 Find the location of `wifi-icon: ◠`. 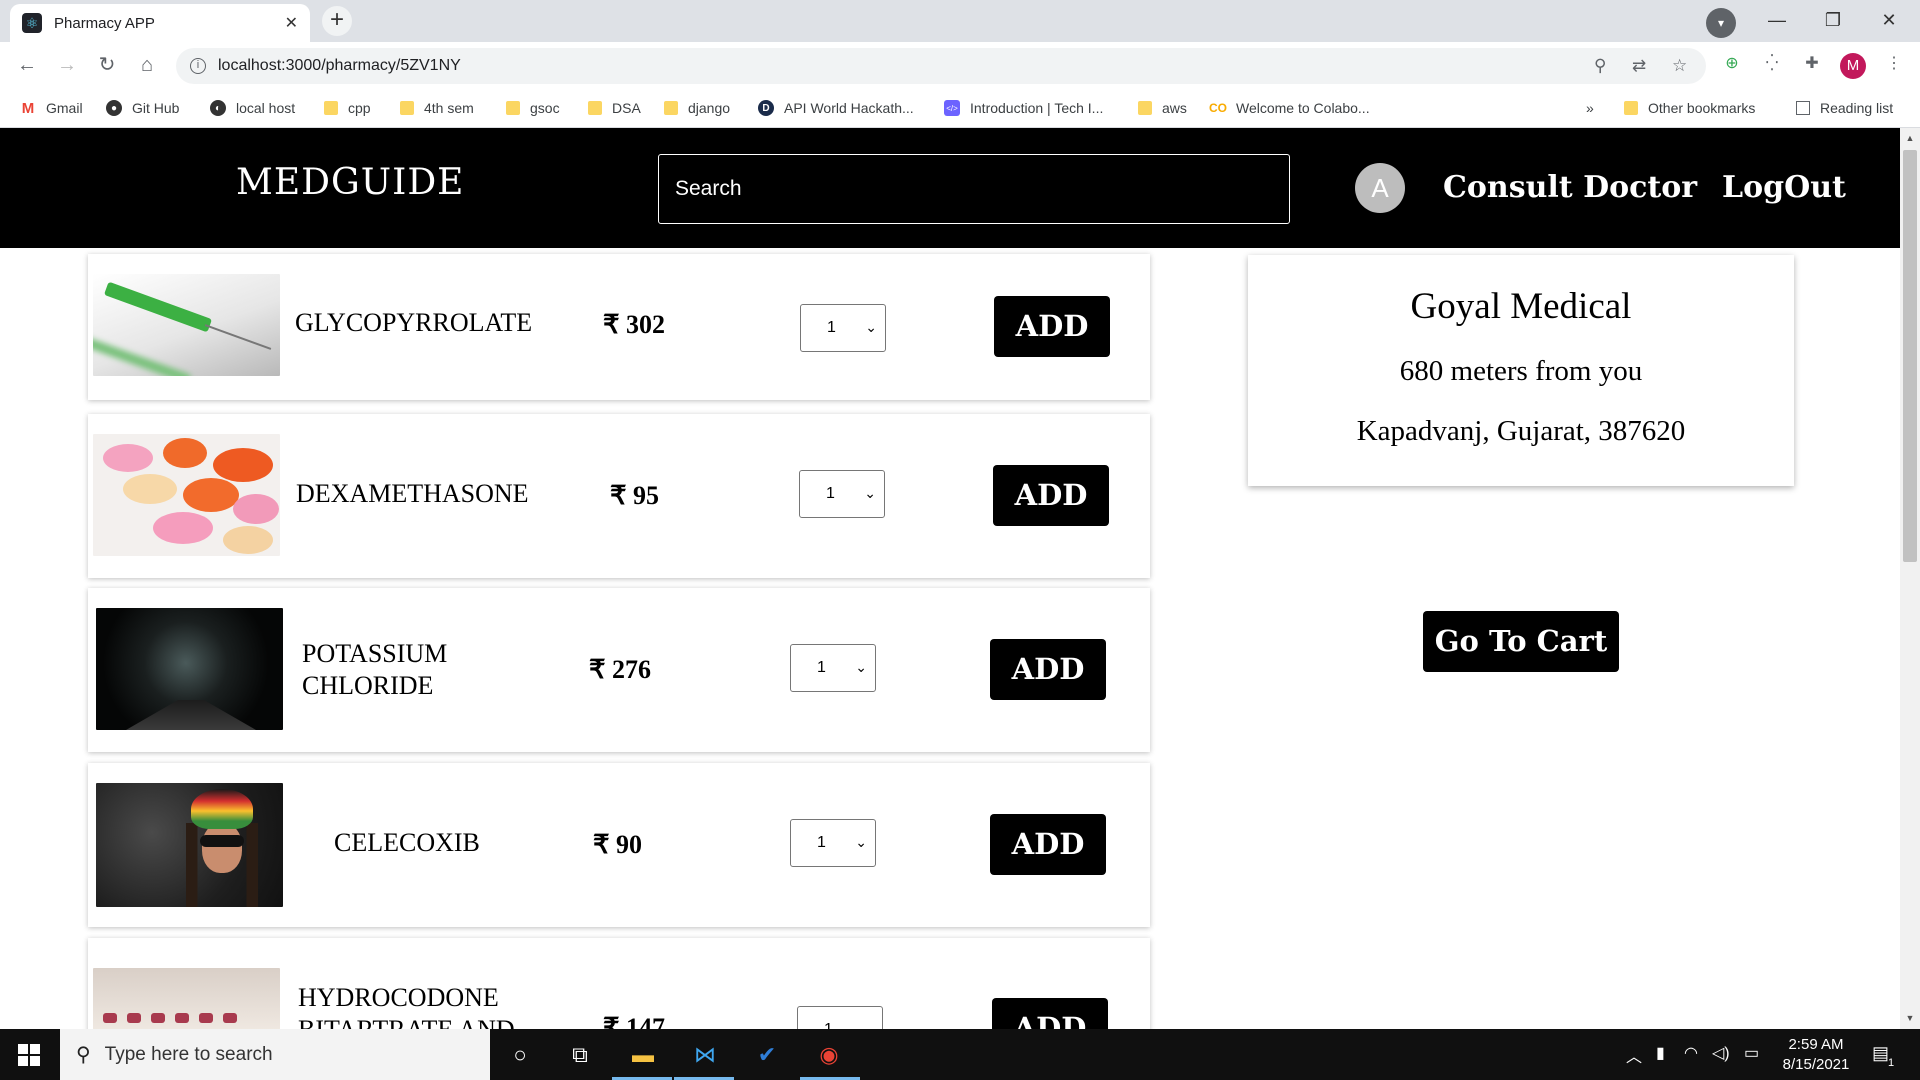

wifi-icon: ◠ is located at coordinates (1691, 1053).